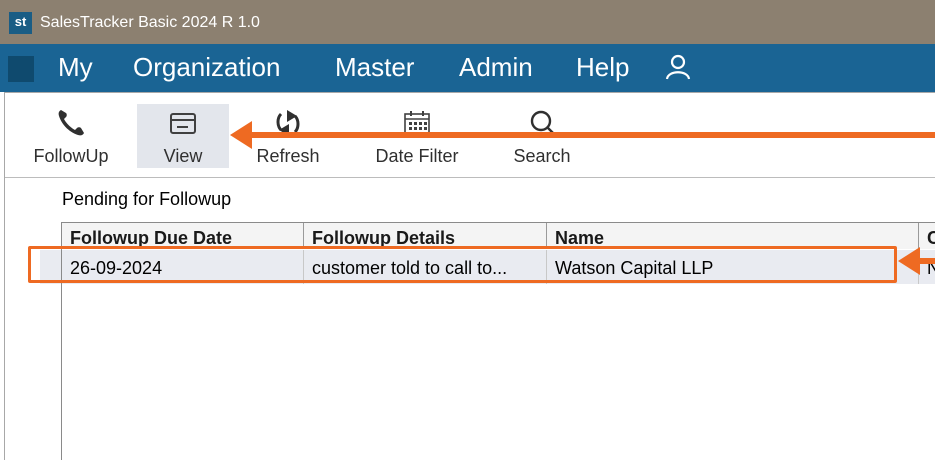 The width and height of the screenshot is (935, 460). What do you see at coordinates (927, 236) in the screenshot?
I see `column-header-c: C` at bounding box center [927, 236].